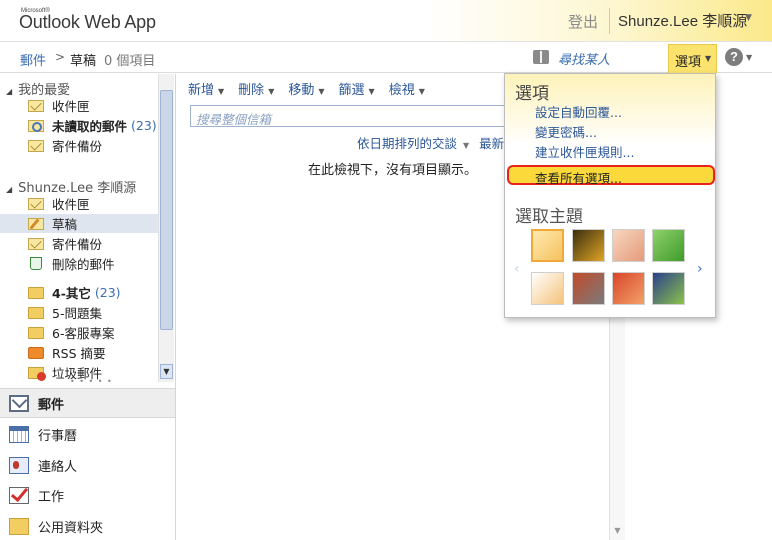 The width and height of the screenshot is (772, 540). What do you see at coordinates (93, 105) in the screenshot?
I see `favorite-inbox: 收件匣` at bounding box center [93, 105].